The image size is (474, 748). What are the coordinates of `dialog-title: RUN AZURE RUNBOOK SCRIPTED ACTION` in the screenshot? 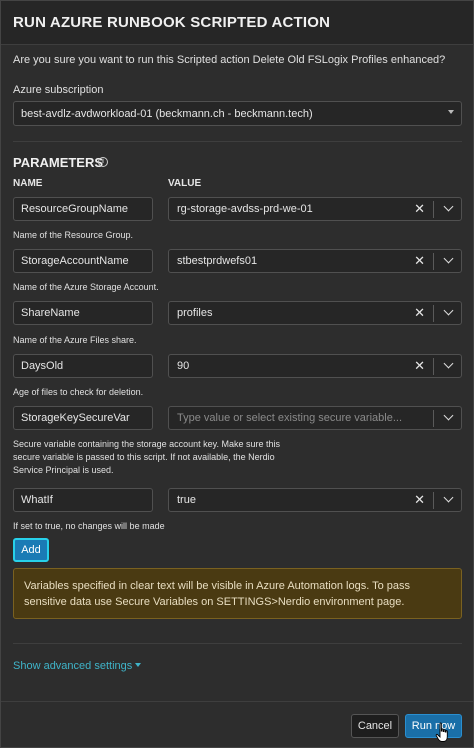 It's located at (172, 22).